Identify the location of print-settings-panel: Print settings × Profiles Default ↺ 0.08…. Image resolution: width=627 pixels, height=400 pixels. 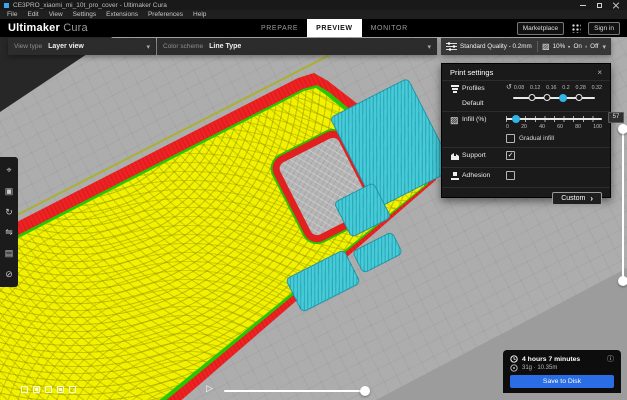
(526, 134).